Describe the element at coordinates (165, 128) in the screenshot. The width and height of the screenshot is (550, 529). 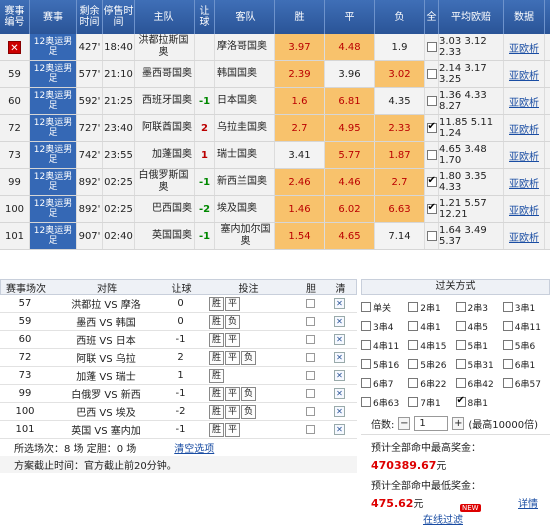
I see `home-team: 阿联酋国奥` at that location.